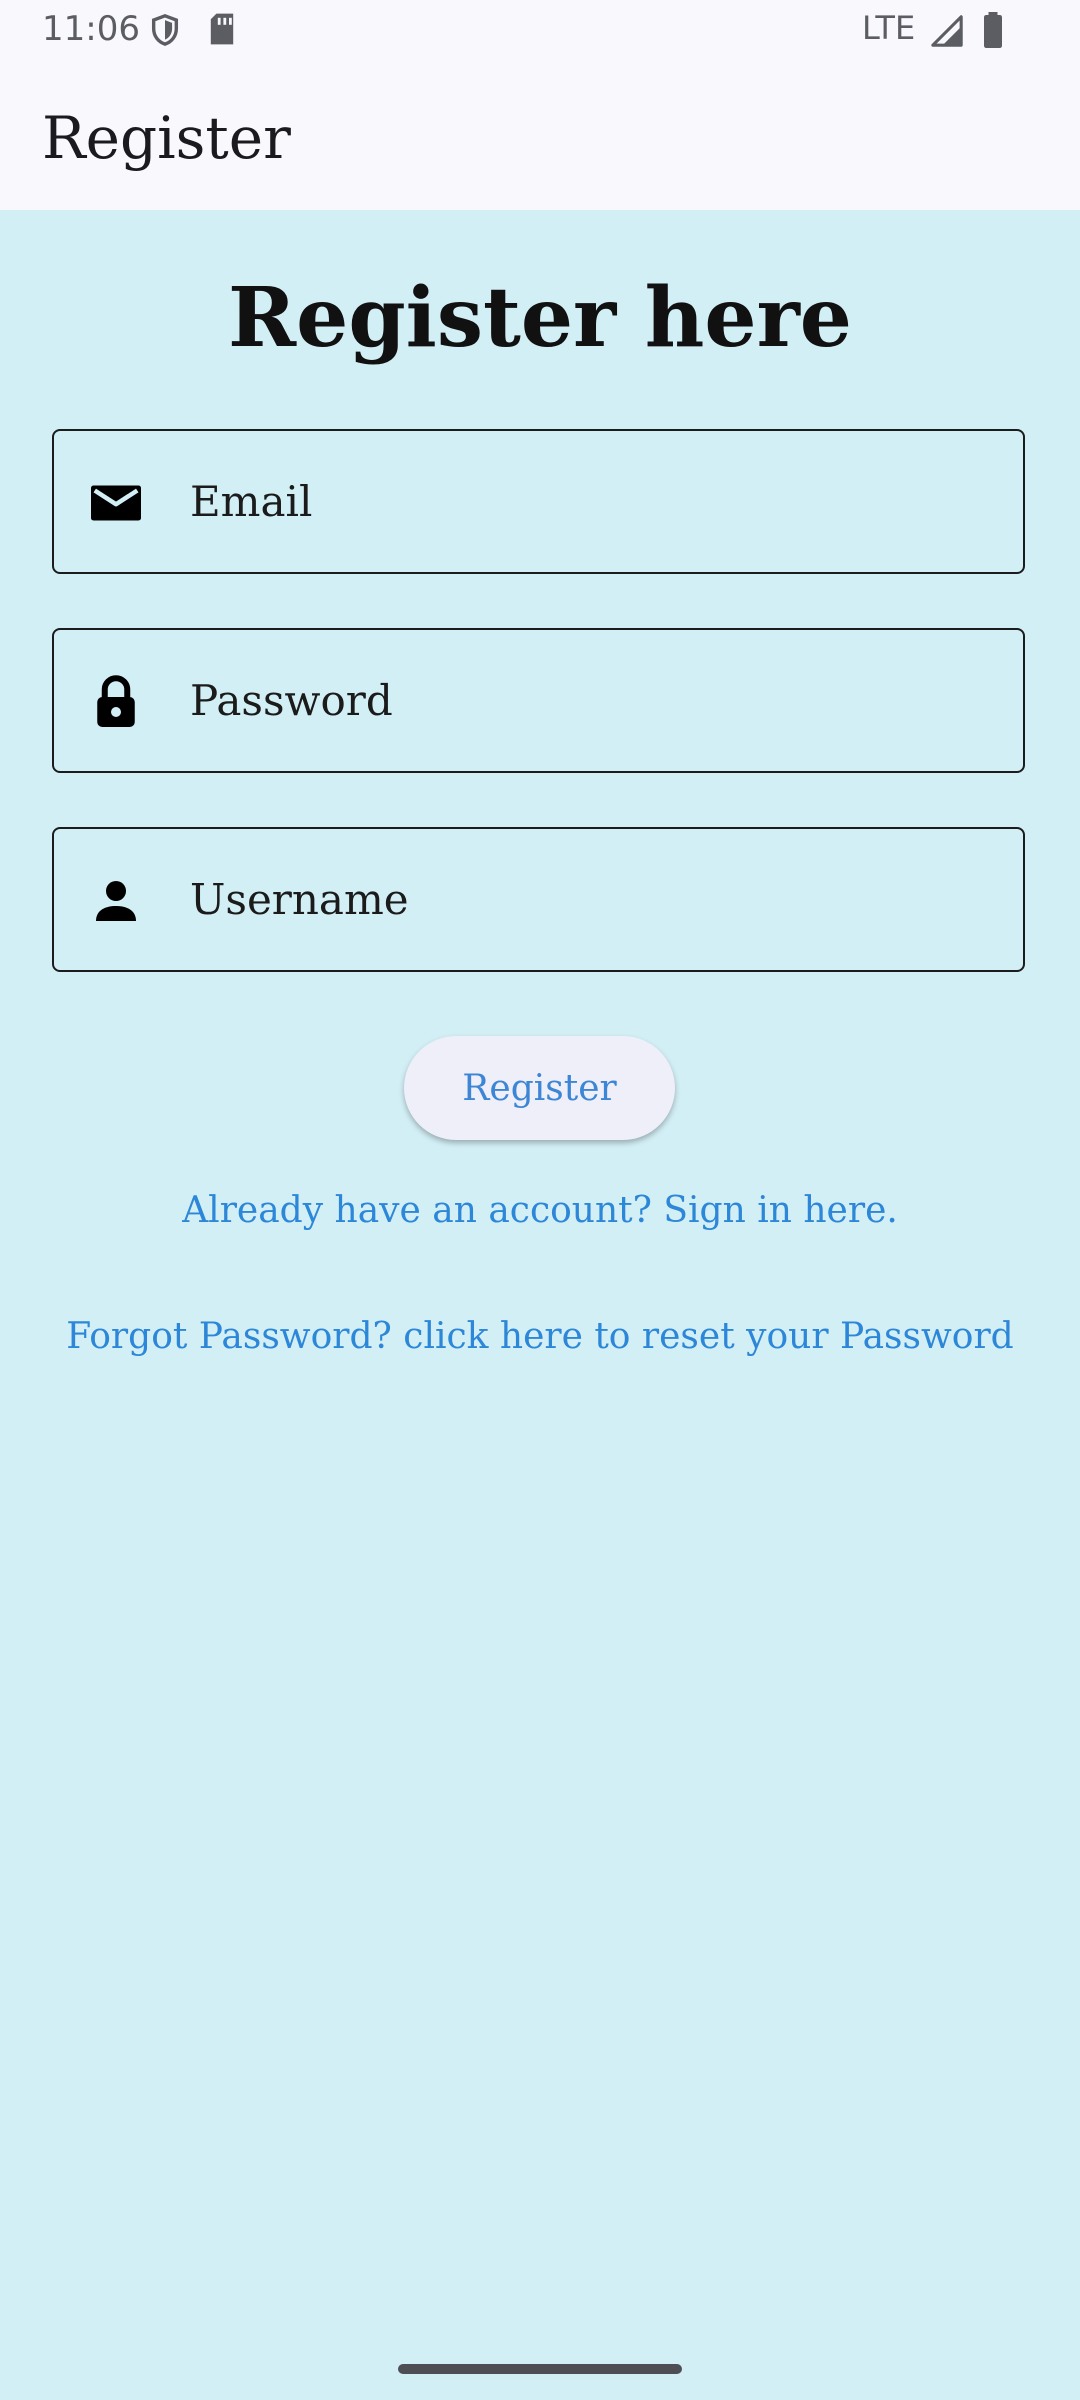 The image size is (1080, 2400). I want to click on sd-card-icon, so click(222, 33).